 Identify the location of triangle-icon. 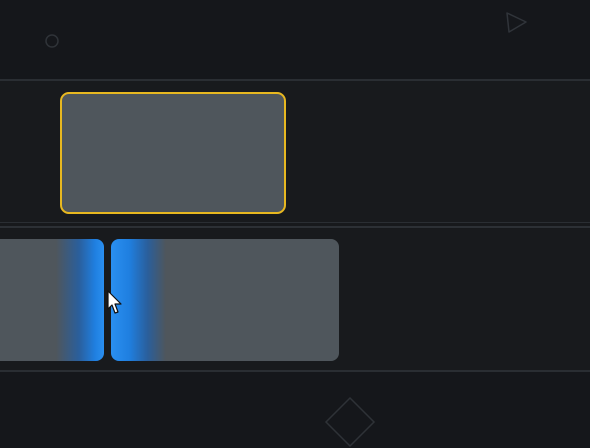
(516, 22).